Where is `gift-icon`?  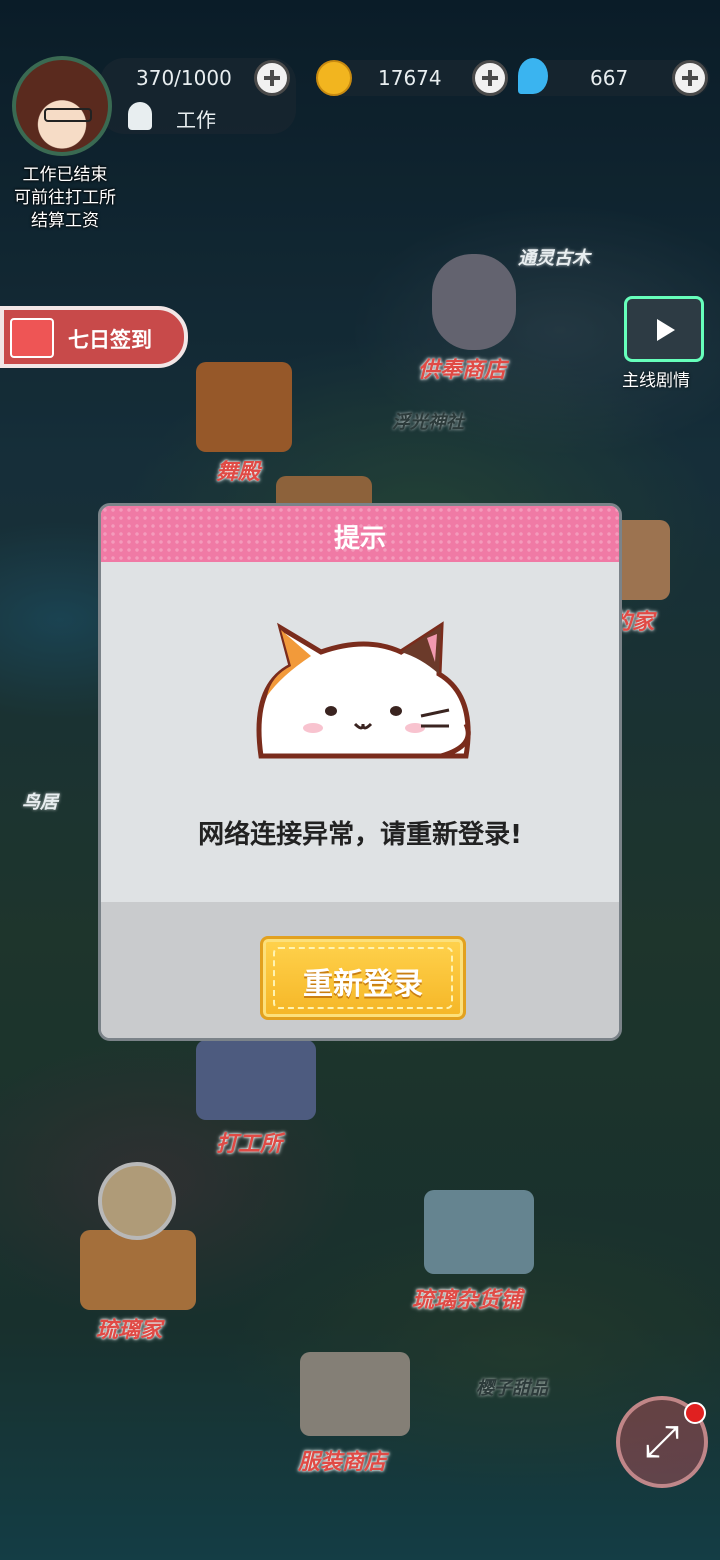
gift-icon is located at coordinates (32, 338).